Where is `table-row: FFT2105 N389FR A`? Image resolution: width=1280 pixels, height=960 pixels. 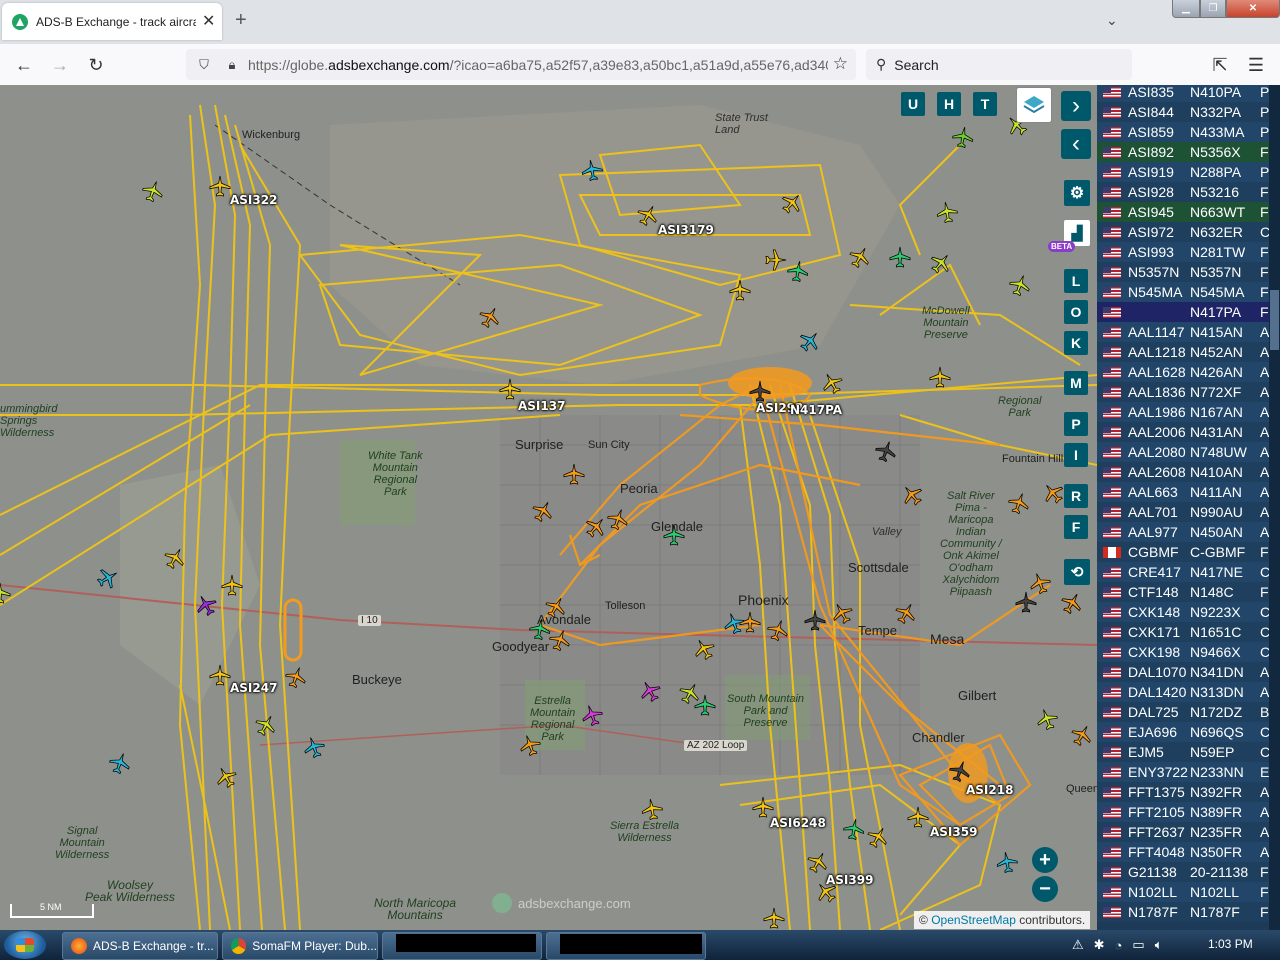
table-row: FFT2105 N389FR A is located at coordinates (1188, 812).